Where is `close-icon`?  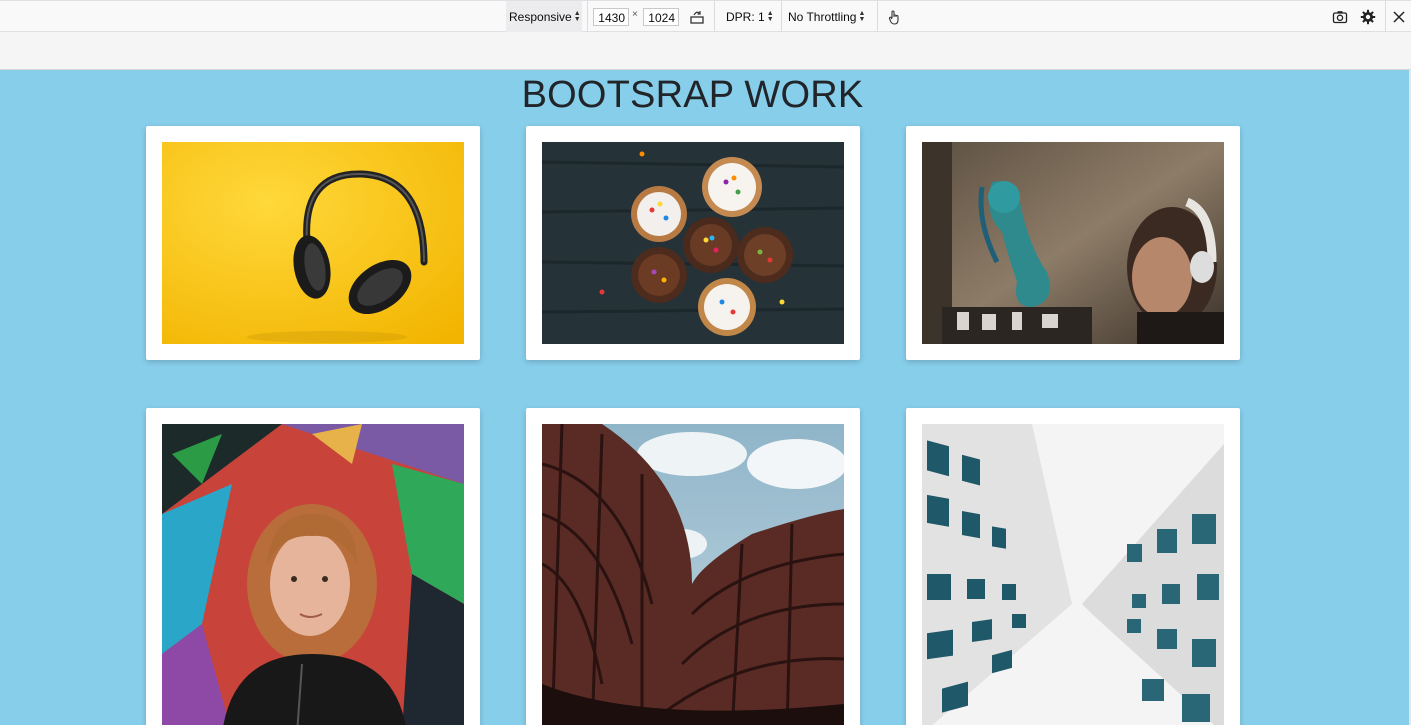 close-icon is located at coordinates (1399, 17).